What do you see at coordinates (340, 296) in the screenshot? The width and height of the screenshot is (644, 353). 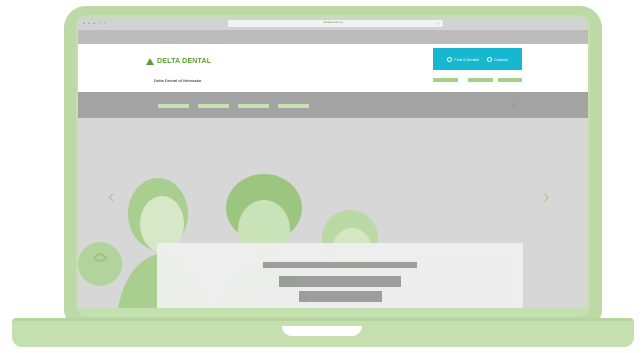 I see `caption-button` at bounding box center [340, 296].